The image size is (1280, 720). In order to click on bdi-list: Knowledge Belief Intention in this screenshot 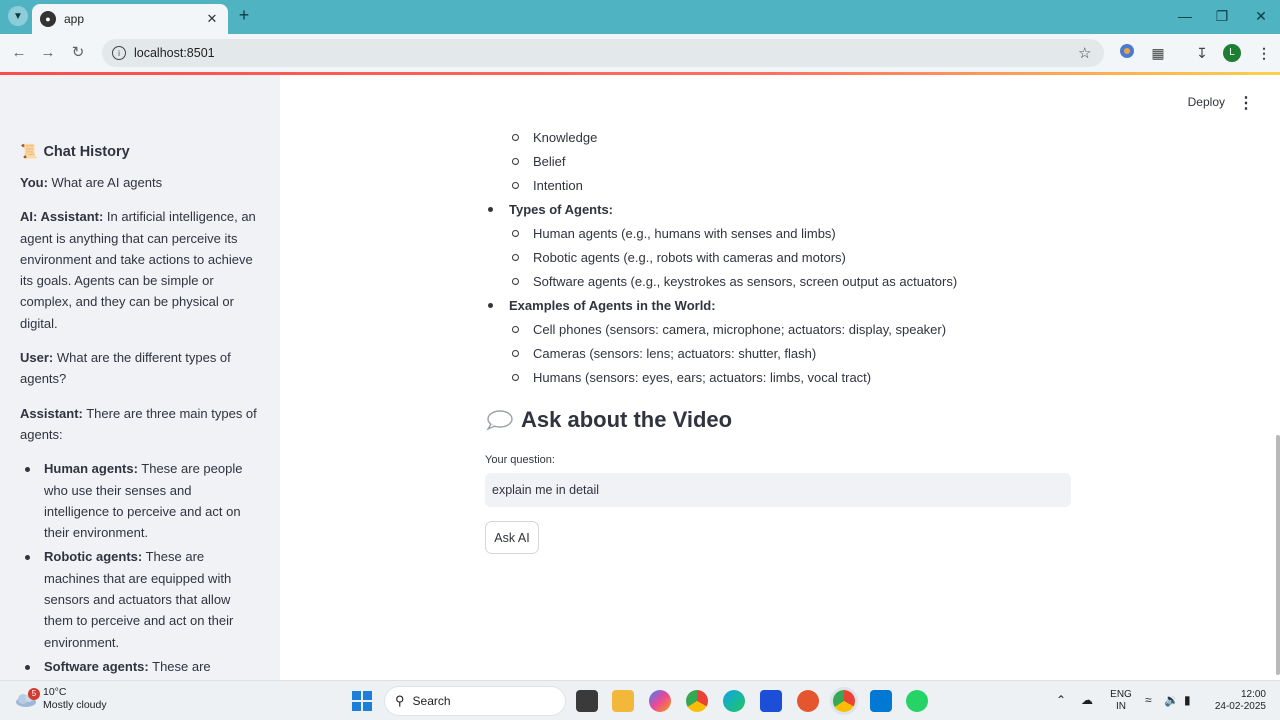, I will do `click(780, 163)`.